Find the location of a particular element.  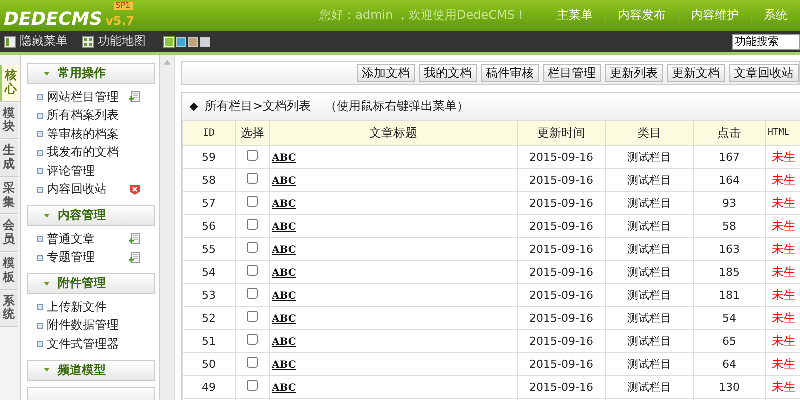

table-cell: 164 is located at coordinates (730, 180).